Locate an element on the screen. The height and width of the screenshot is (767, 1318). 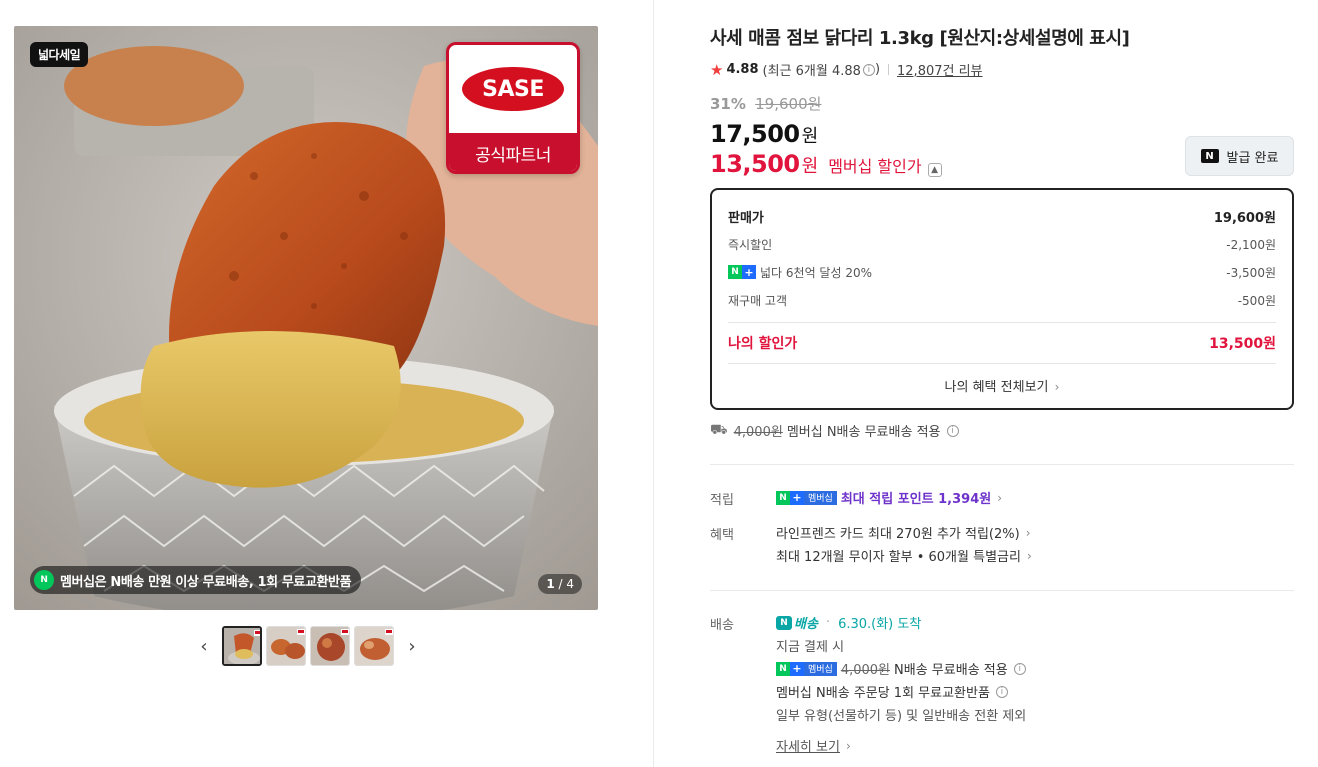
membership-caption: N 멤버십은 N배송 만원 이상 무료배송, 1회 무료교환반품 is located at coordinates (196, 580).